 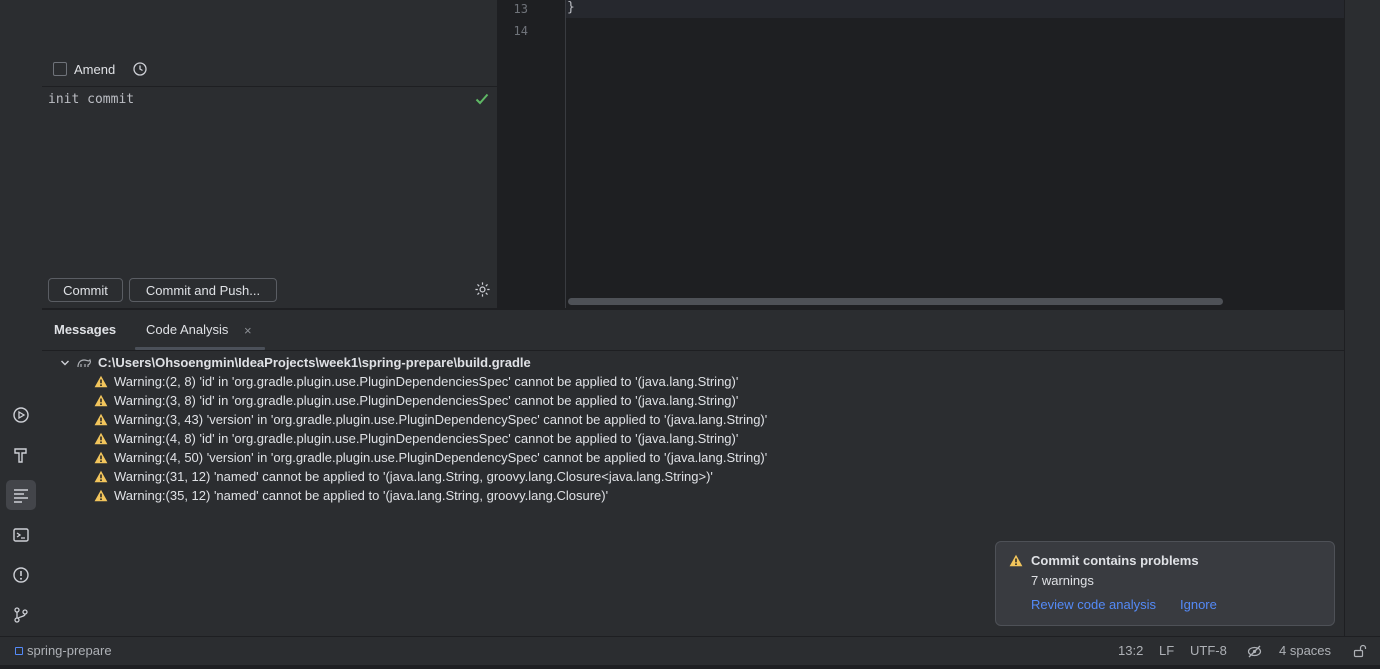 I want to click on commit-message-field: init commit, so click(x=269, y=179).